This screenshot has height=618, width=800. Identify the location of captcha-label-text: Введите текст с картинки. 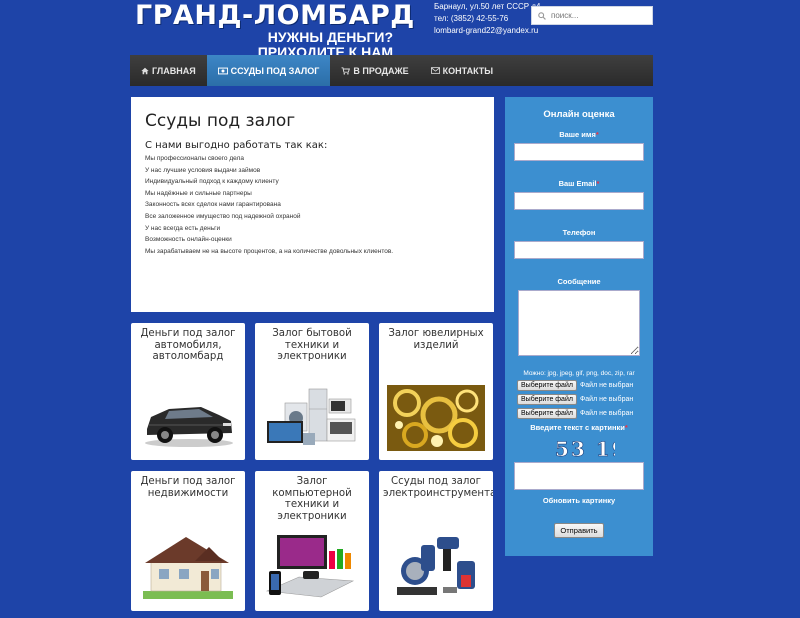
(577, 427).